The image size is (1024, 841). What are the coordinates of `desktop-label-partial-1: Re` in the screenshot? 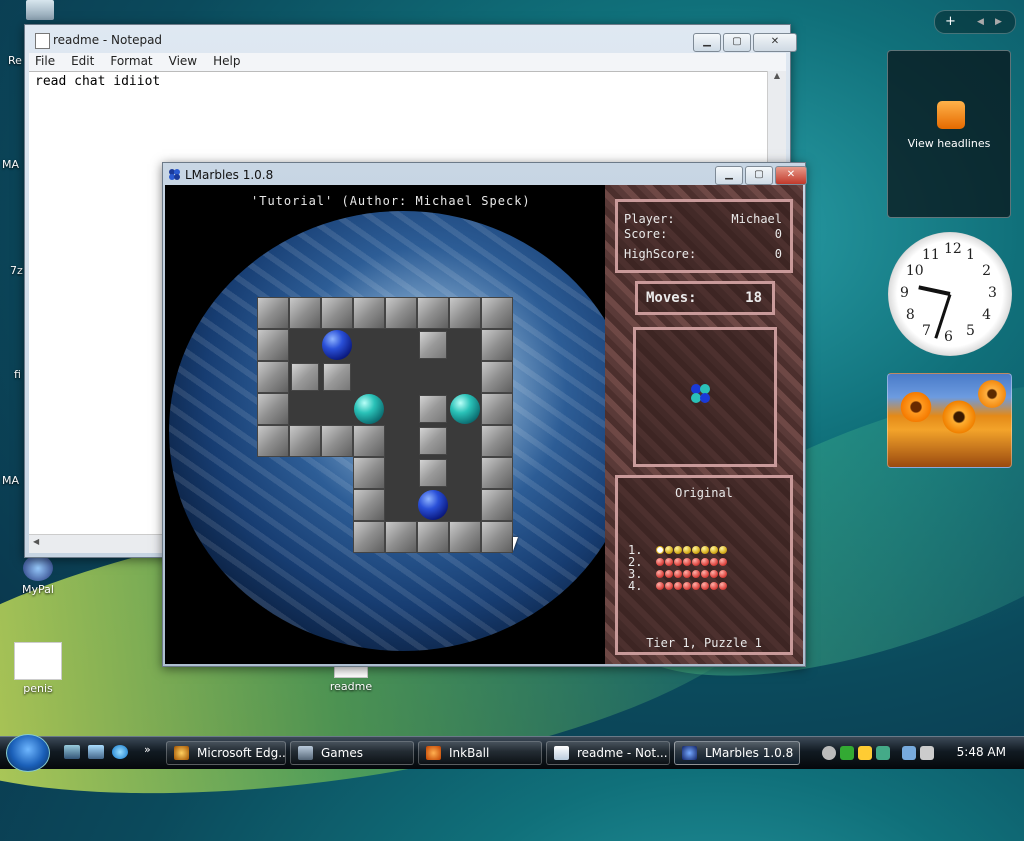 It's located at (15, 60).